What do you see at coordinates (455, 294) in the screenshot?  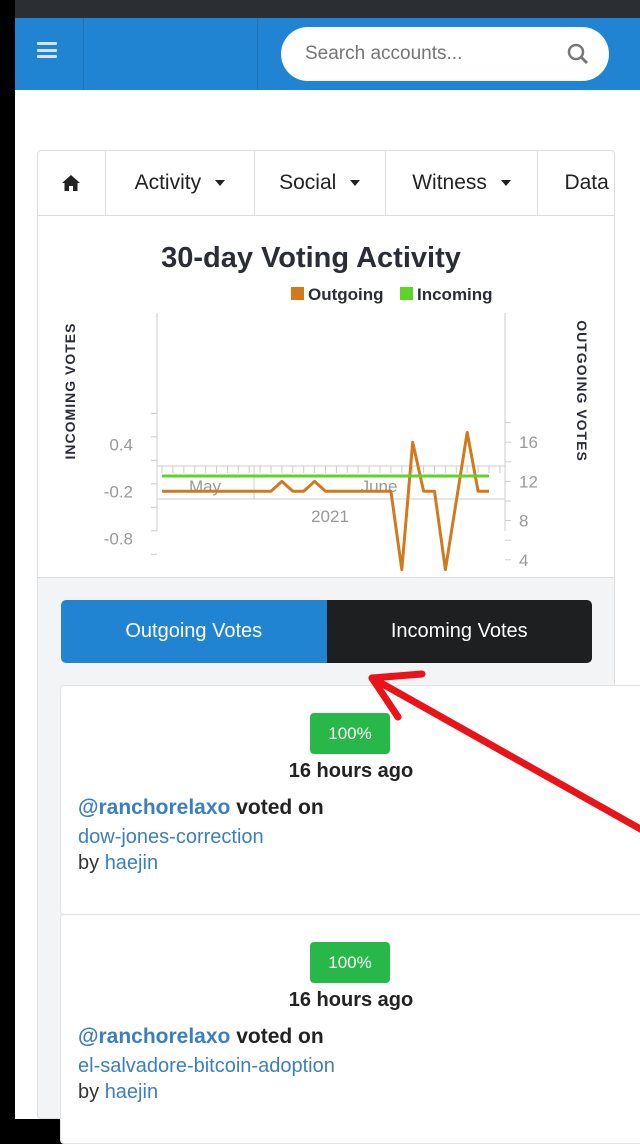 I see `legend-incoming: Incoming` at bounding box center [455, 294].